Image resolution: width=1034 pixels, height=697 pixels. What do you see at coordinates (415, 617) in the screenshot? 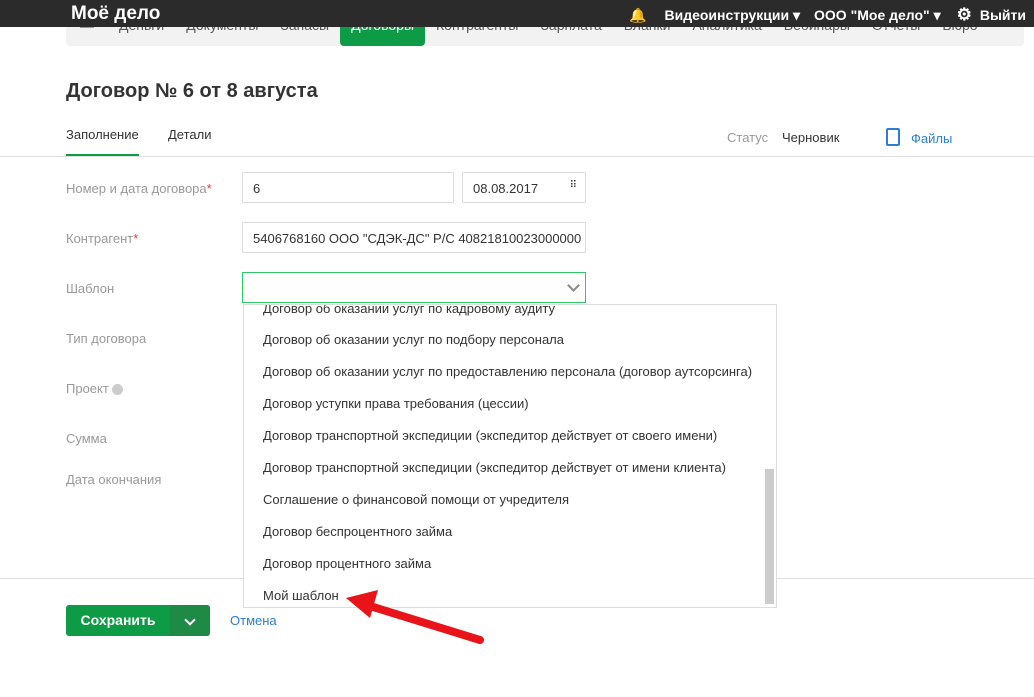
I see `red-arrow-annotation` at bounding box center [415, 617].